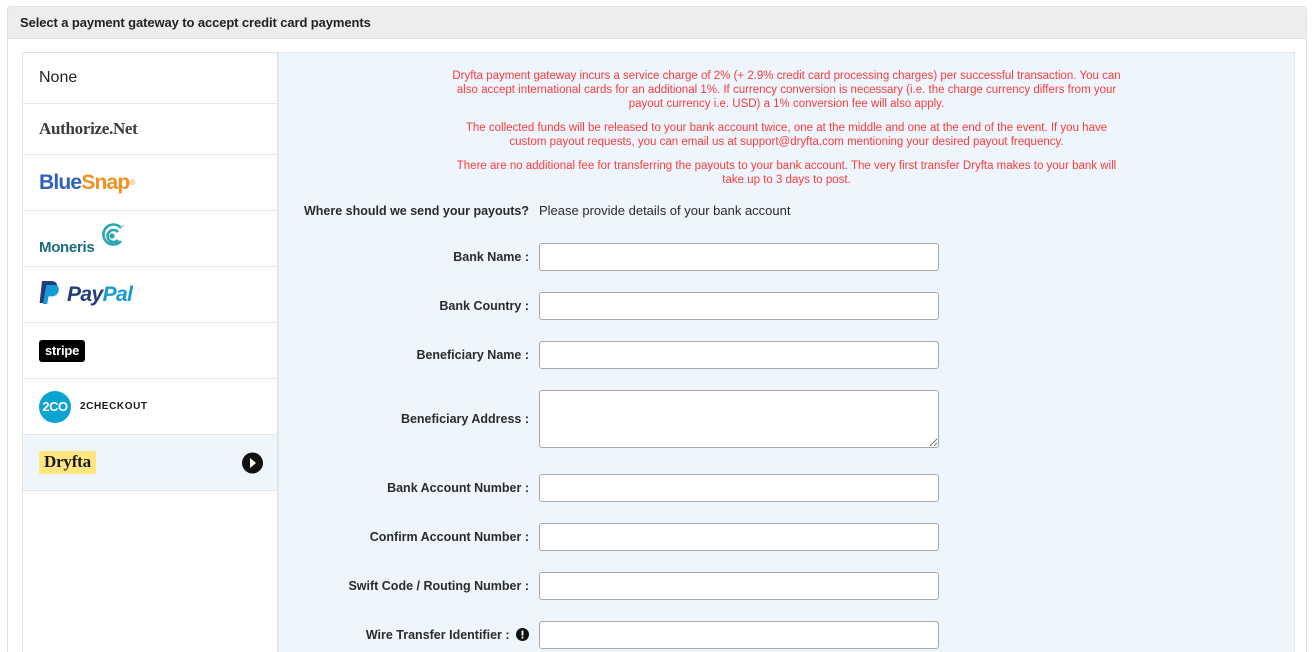  I want to click on info-circle-icon, so click(522, 636).